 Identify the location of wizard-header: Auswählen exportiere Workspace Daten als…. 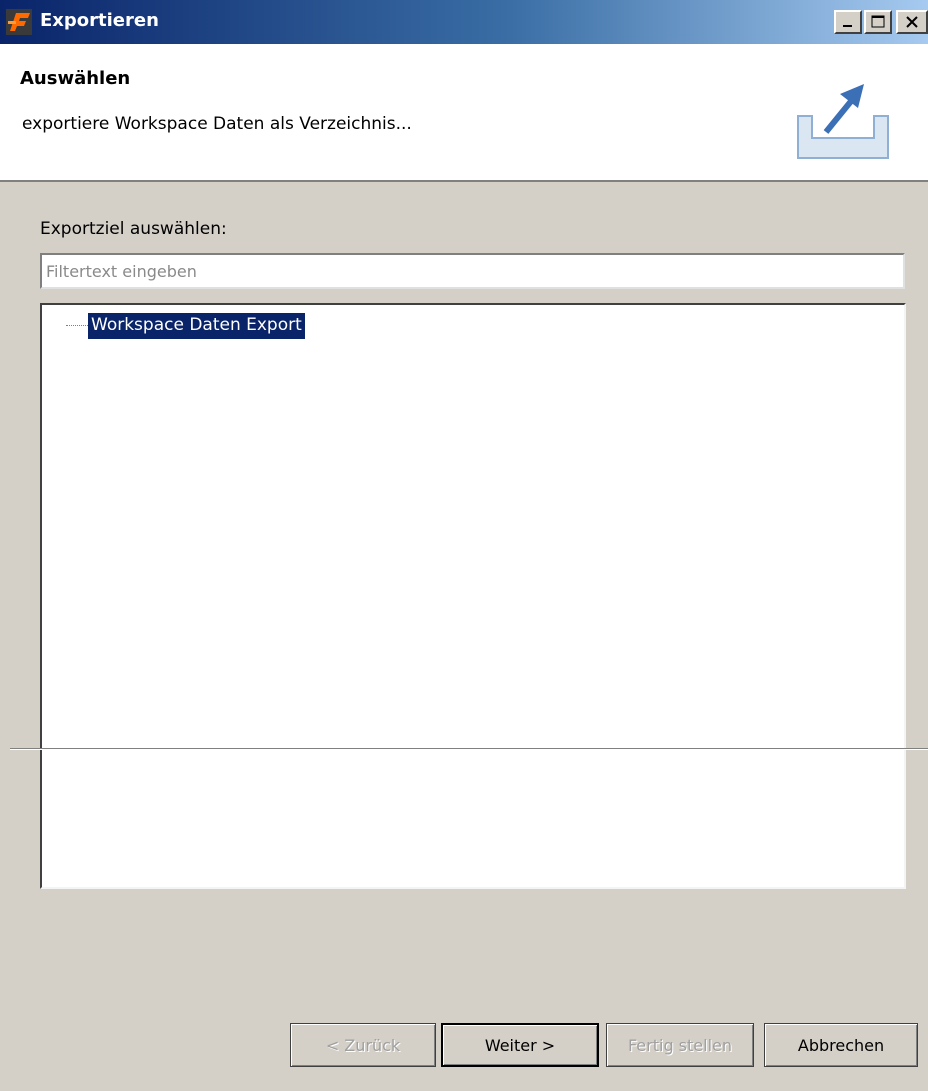
(464, 113).